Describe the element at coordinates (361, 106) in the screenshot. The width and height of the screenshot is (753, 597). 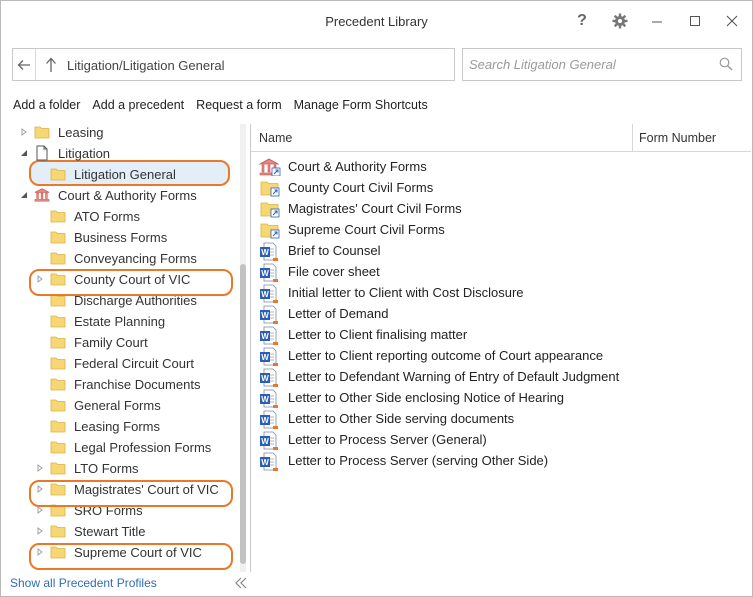
I see `manage-form-shortcuts-button: Manage Form Shortcuts` at that location.